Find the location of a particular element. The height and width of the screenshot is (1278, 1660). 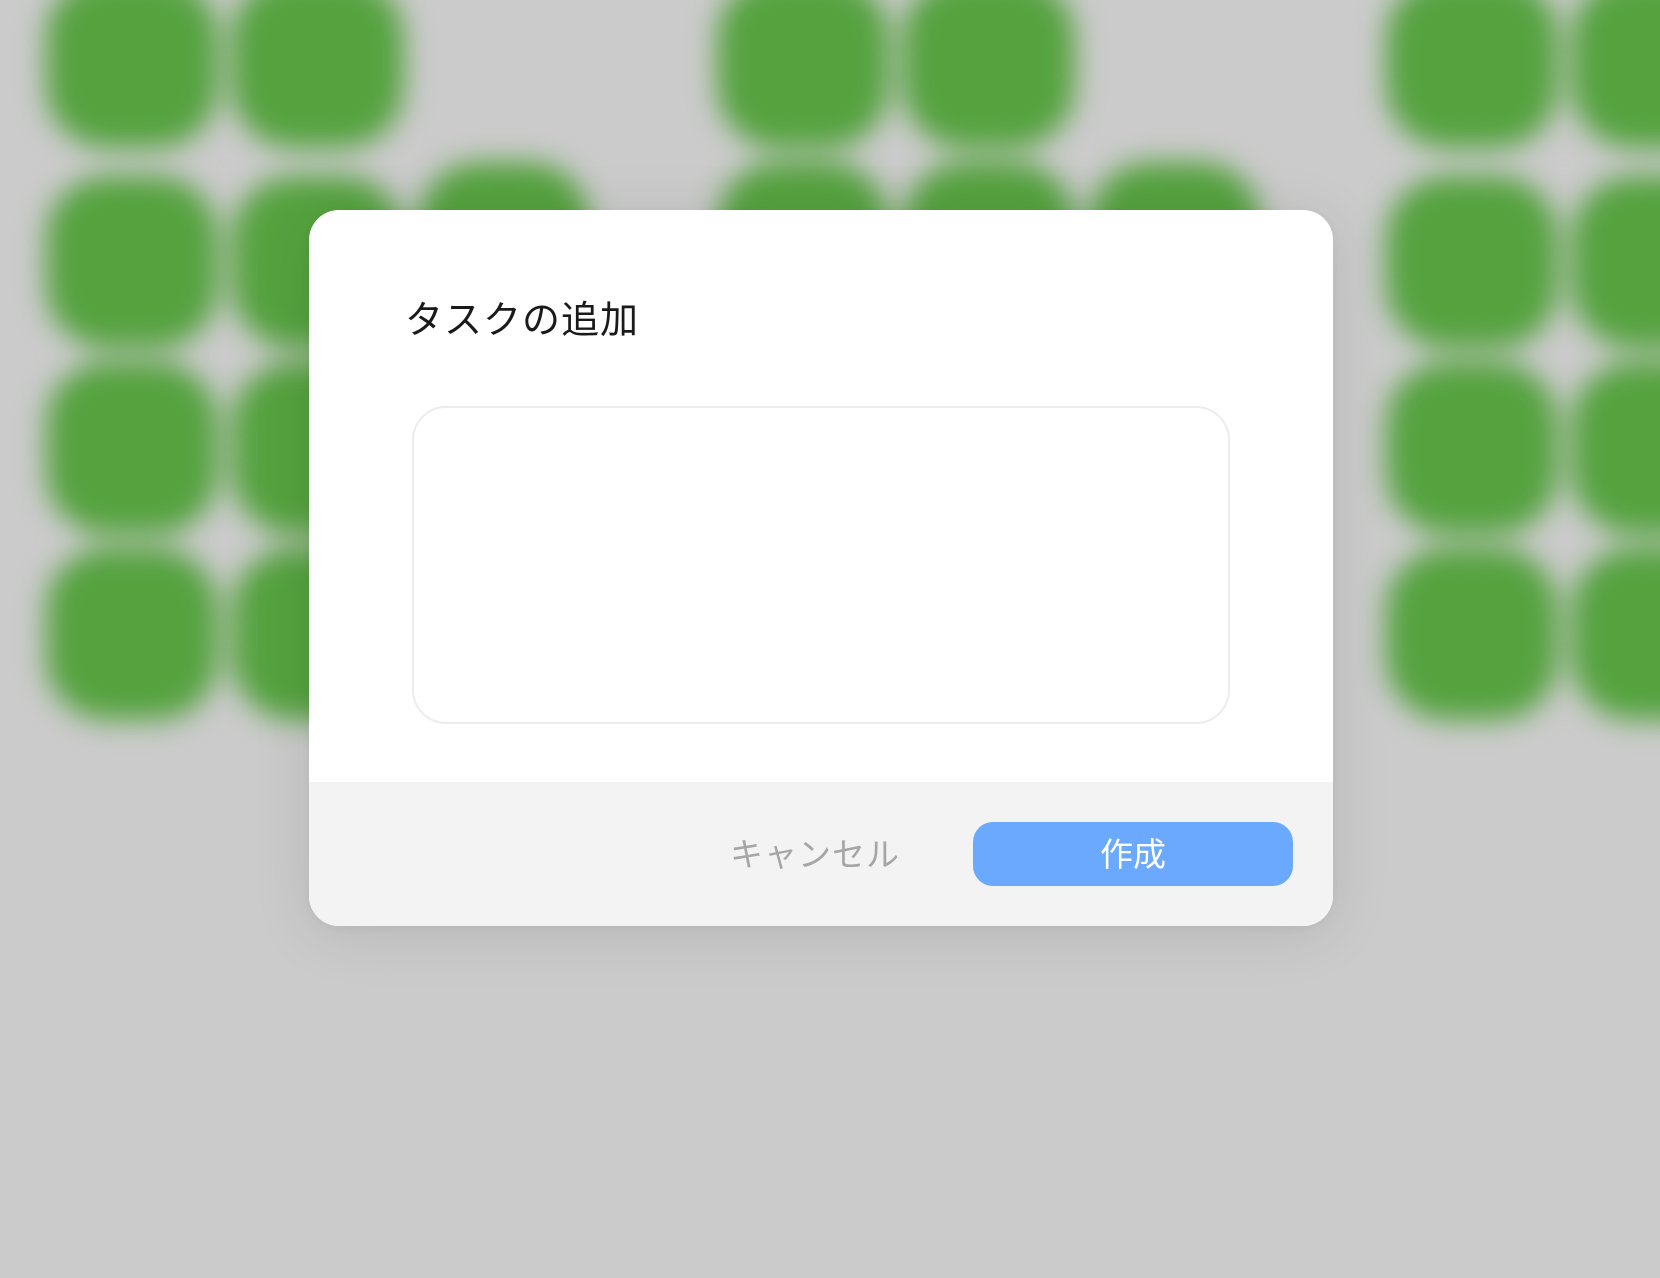

dialog-title: タスクの追加 is located at coordinates (522, 320).